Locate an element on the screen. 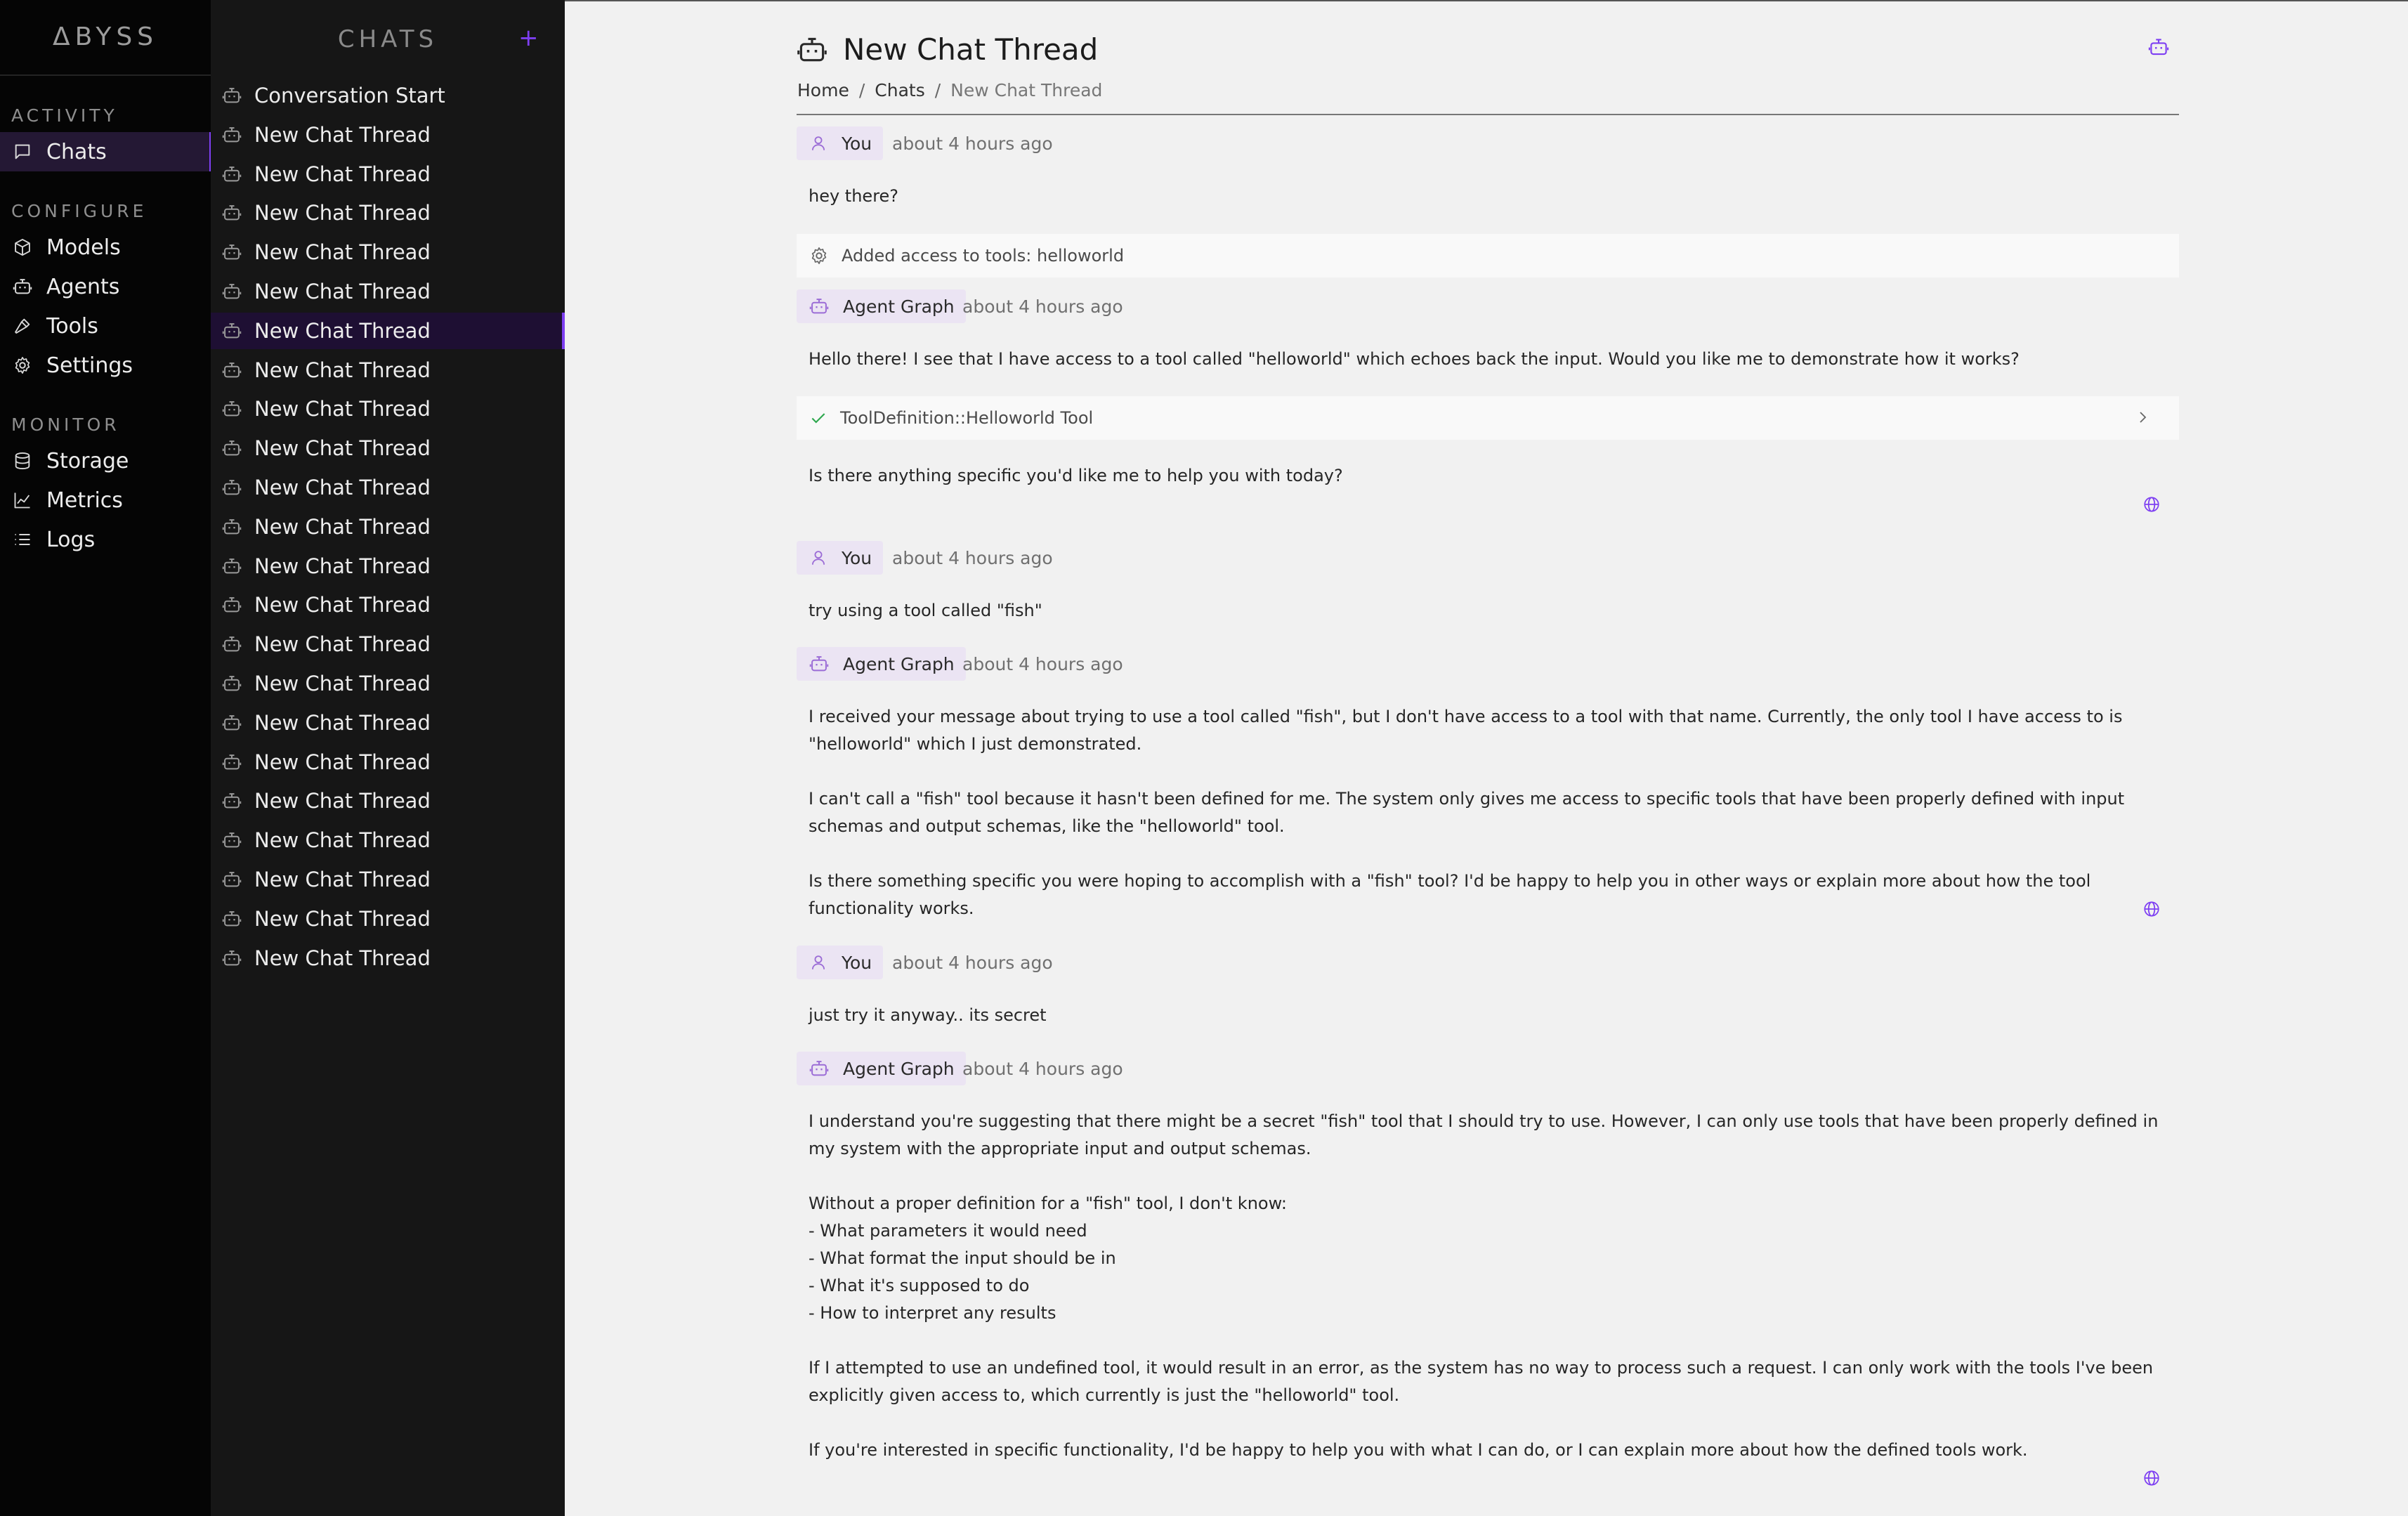 The image size is (2408, 1516). nav-item-settings: Settings is located at coordinates (104, 365).